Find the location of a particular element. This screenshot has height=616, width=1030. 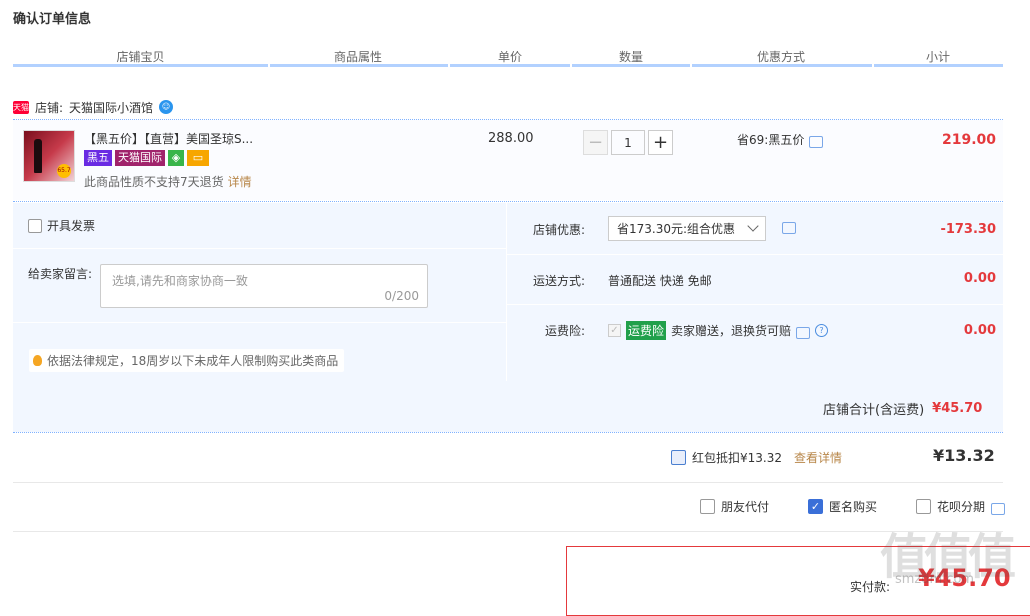

shipping-label: 运送方式: is located at coordinates (559, 281).